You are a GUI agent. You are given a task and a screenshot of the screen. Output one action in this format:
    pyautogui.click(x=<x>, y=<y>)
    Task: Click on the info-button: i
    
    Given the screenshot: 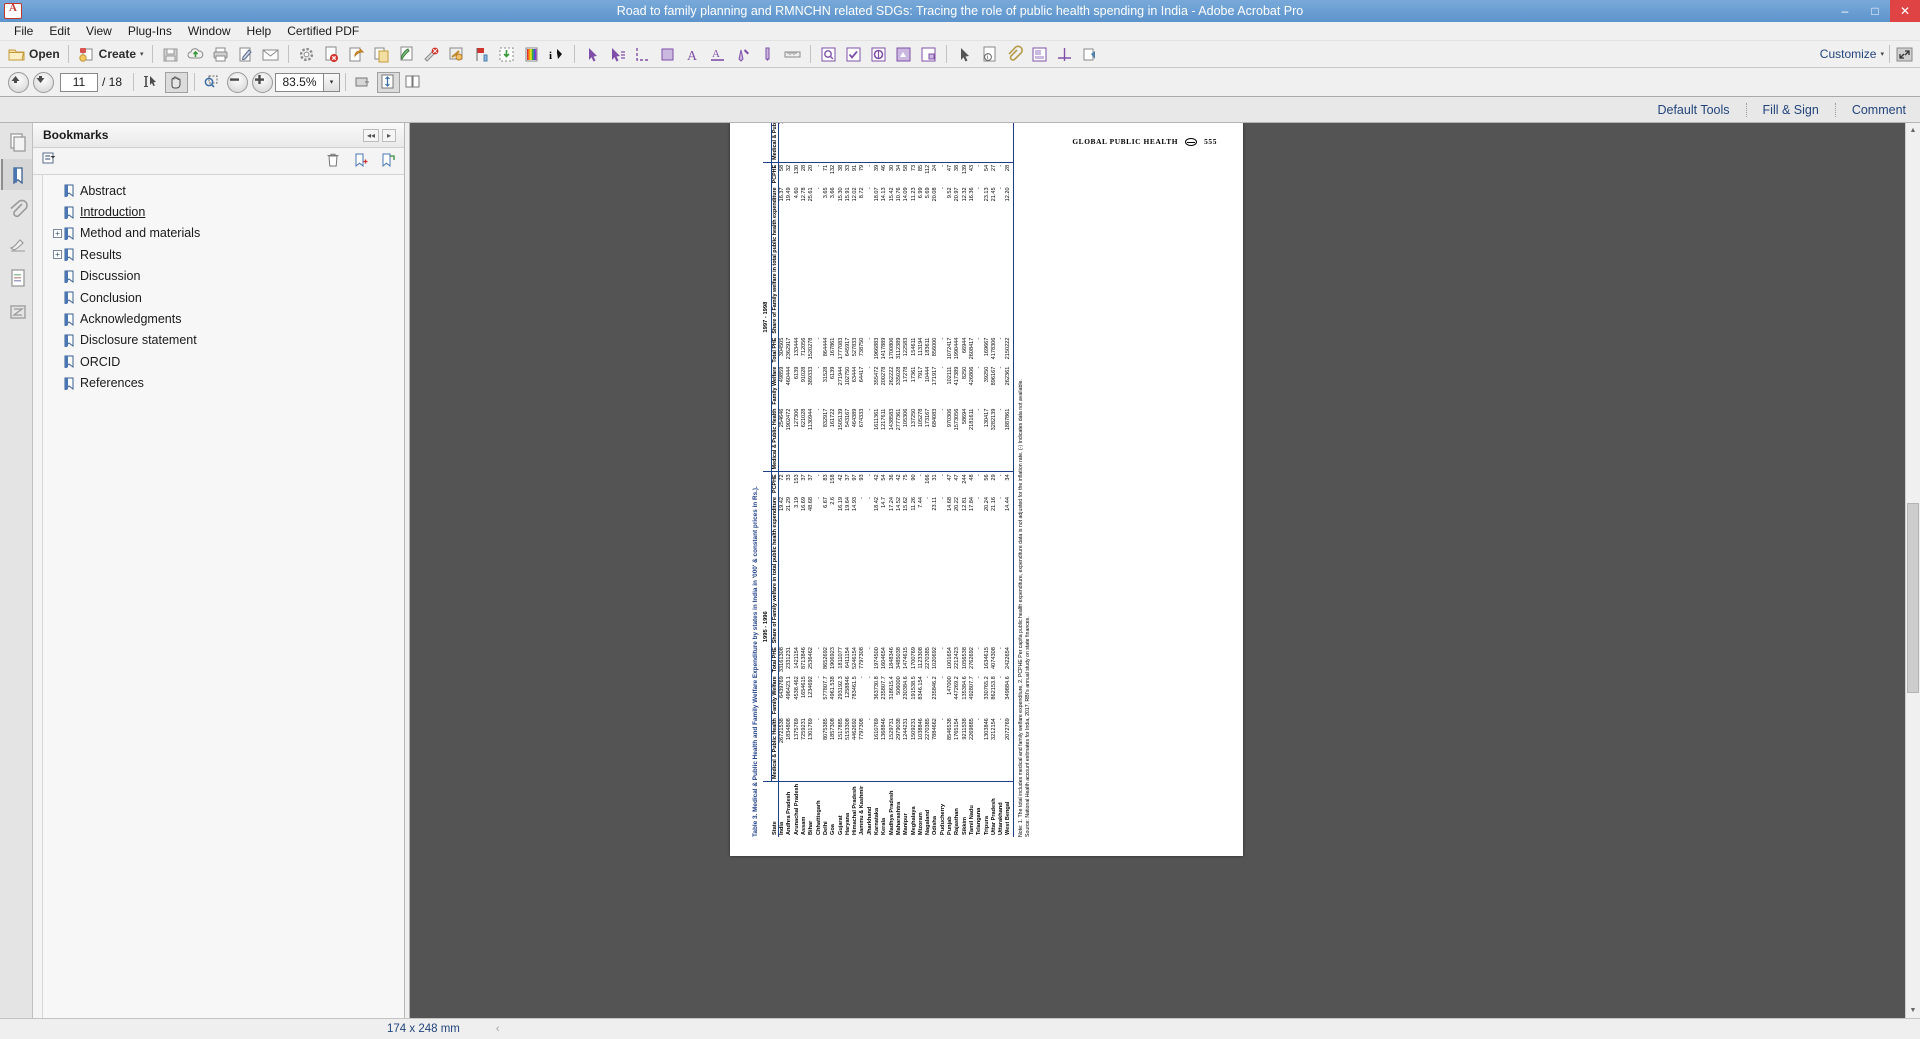 What is the action you would take?
    pyautogui.click(x=989, y=54)
    